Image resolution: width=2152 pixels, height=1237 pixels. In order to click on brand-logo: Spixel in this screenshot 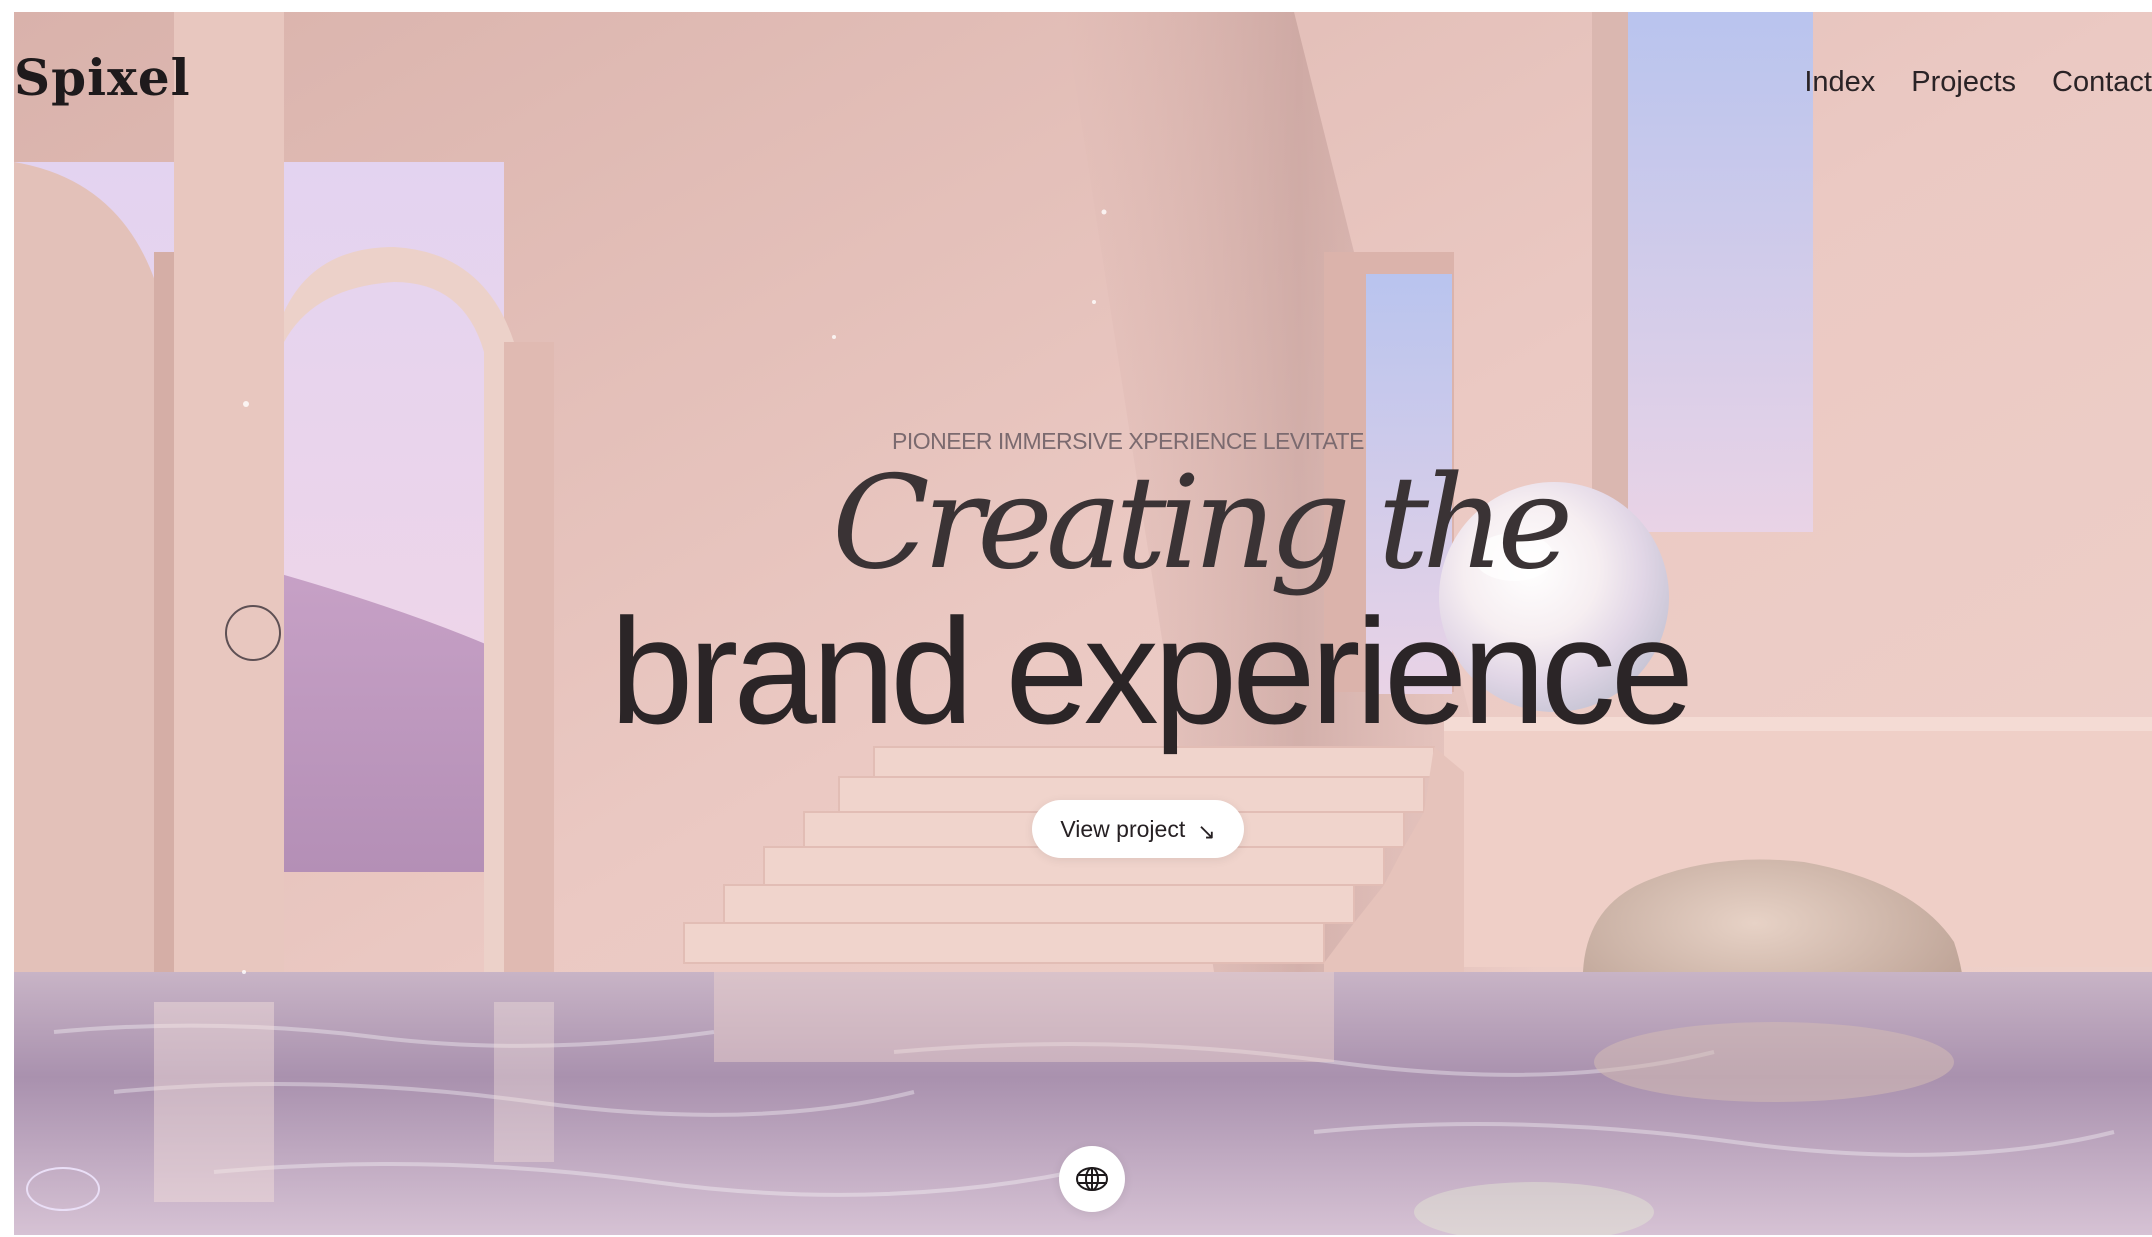, I will do `click(102, 77)`.